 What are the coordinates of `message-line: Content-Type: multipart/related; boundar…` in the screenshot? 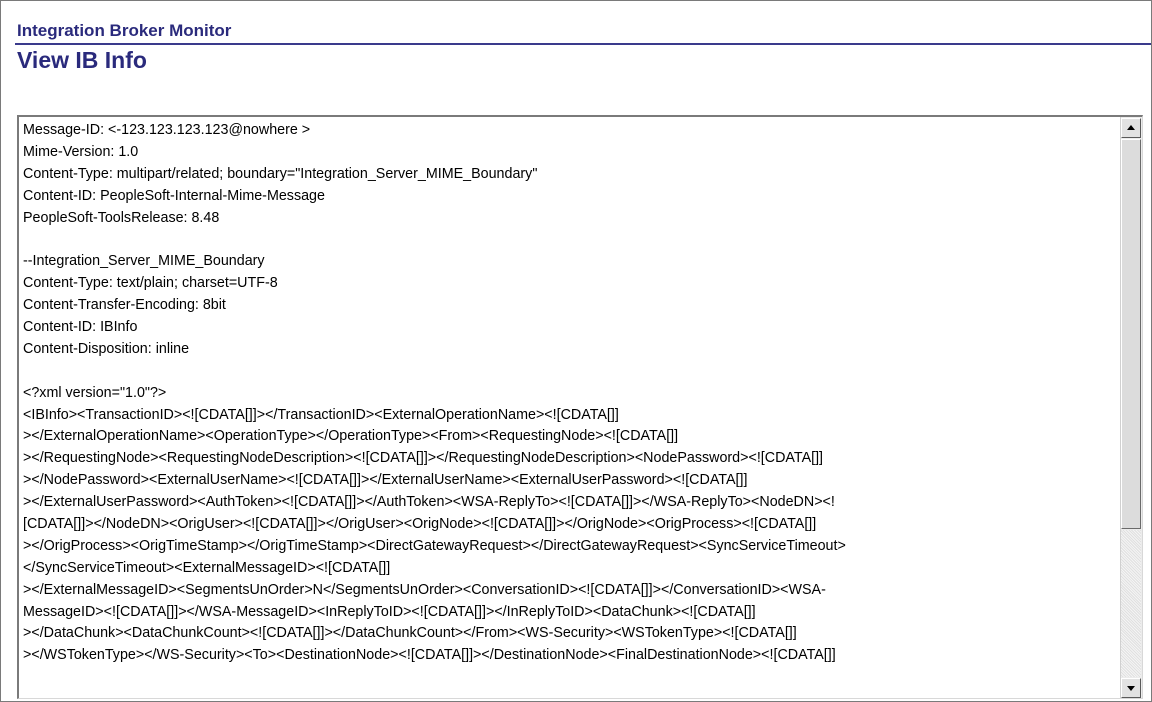 It's located at (280, 173).